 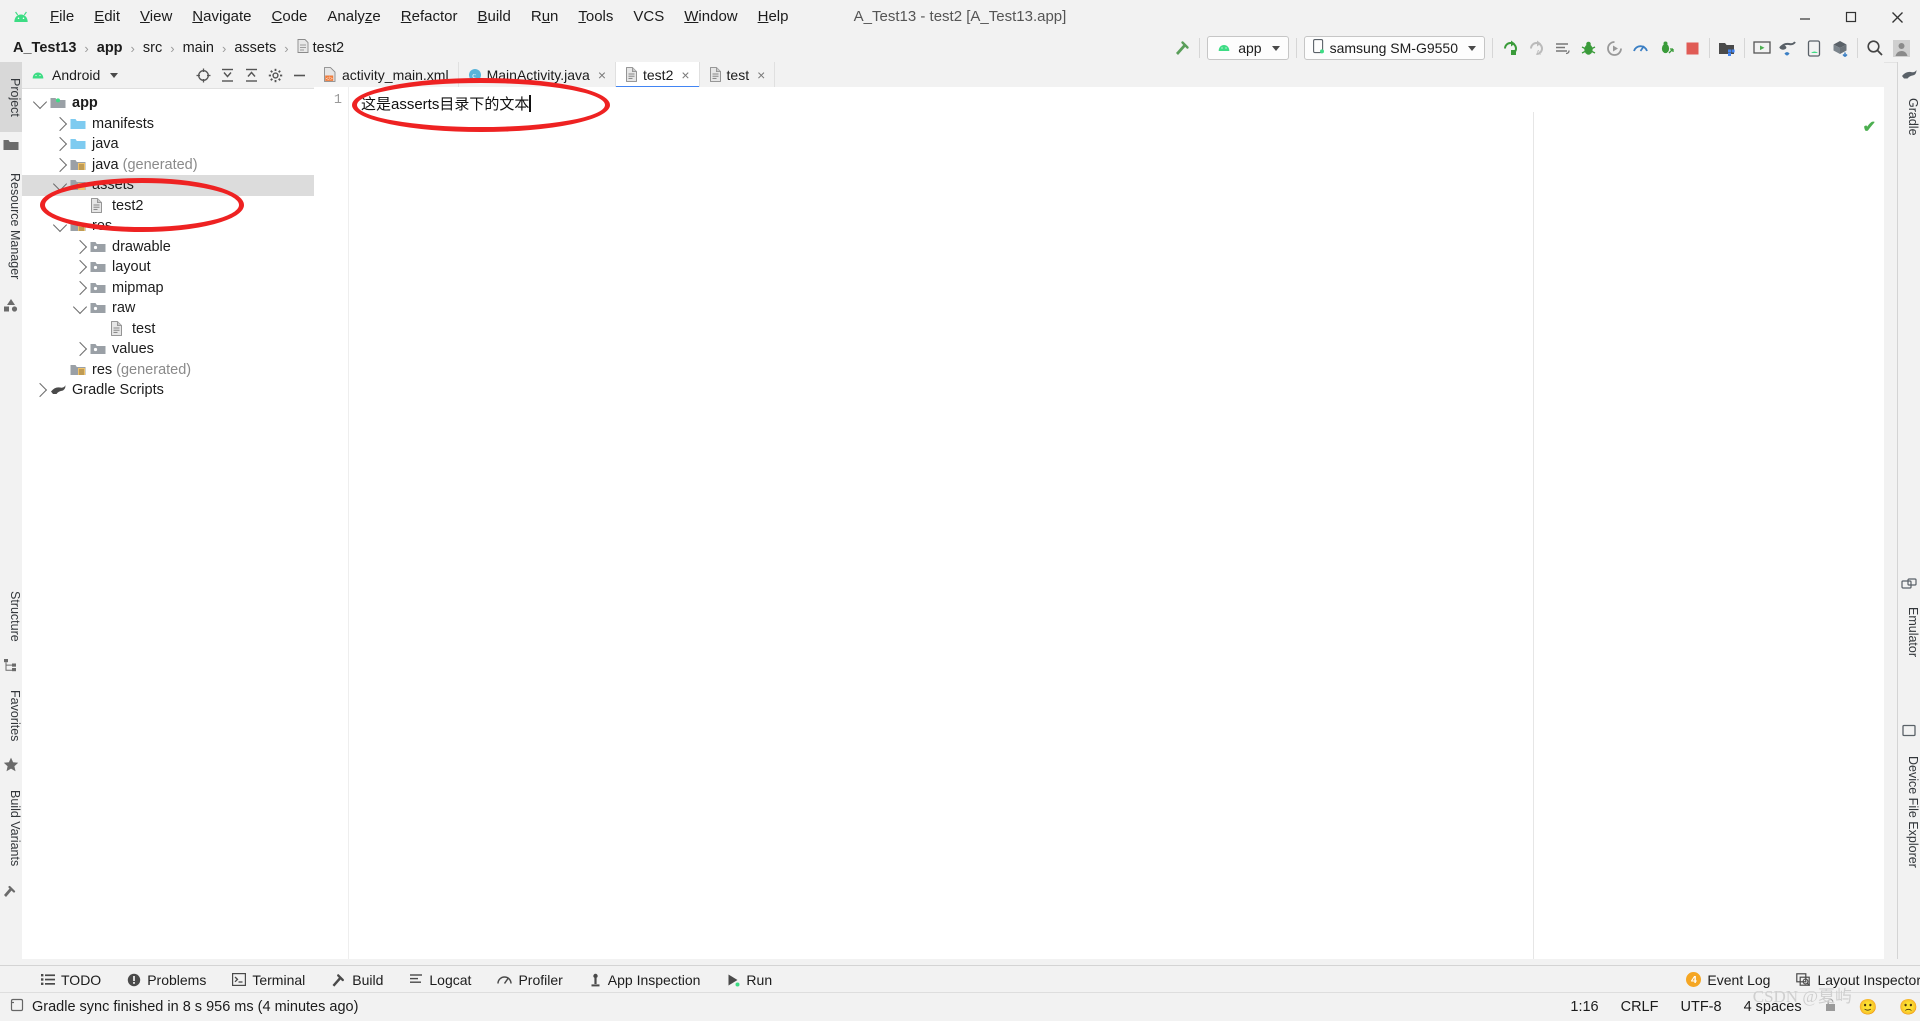 What do you see at coordinates (440, 980) in the screenshot?
I see `tool-window-button: Logcat` at bounding box center [440, 980].